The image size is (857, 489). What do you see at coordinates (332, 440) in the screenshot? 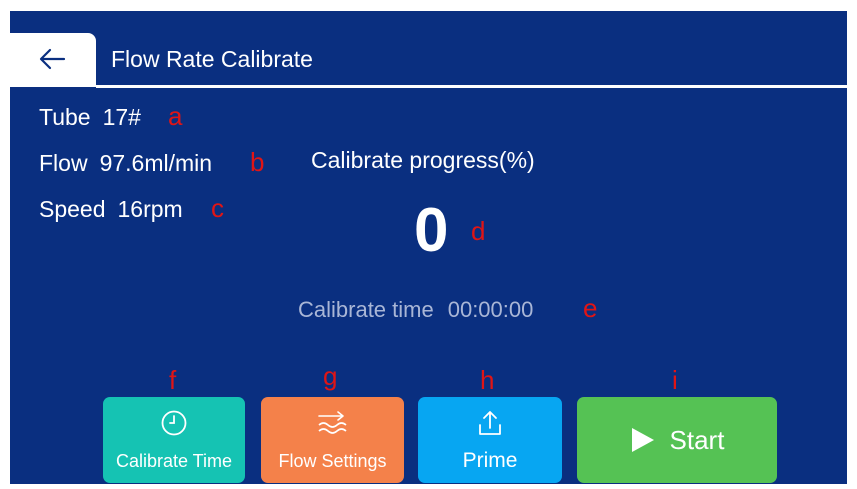
I see `flow-settings-button: Flow Settings` at bounding box center [332, 440].